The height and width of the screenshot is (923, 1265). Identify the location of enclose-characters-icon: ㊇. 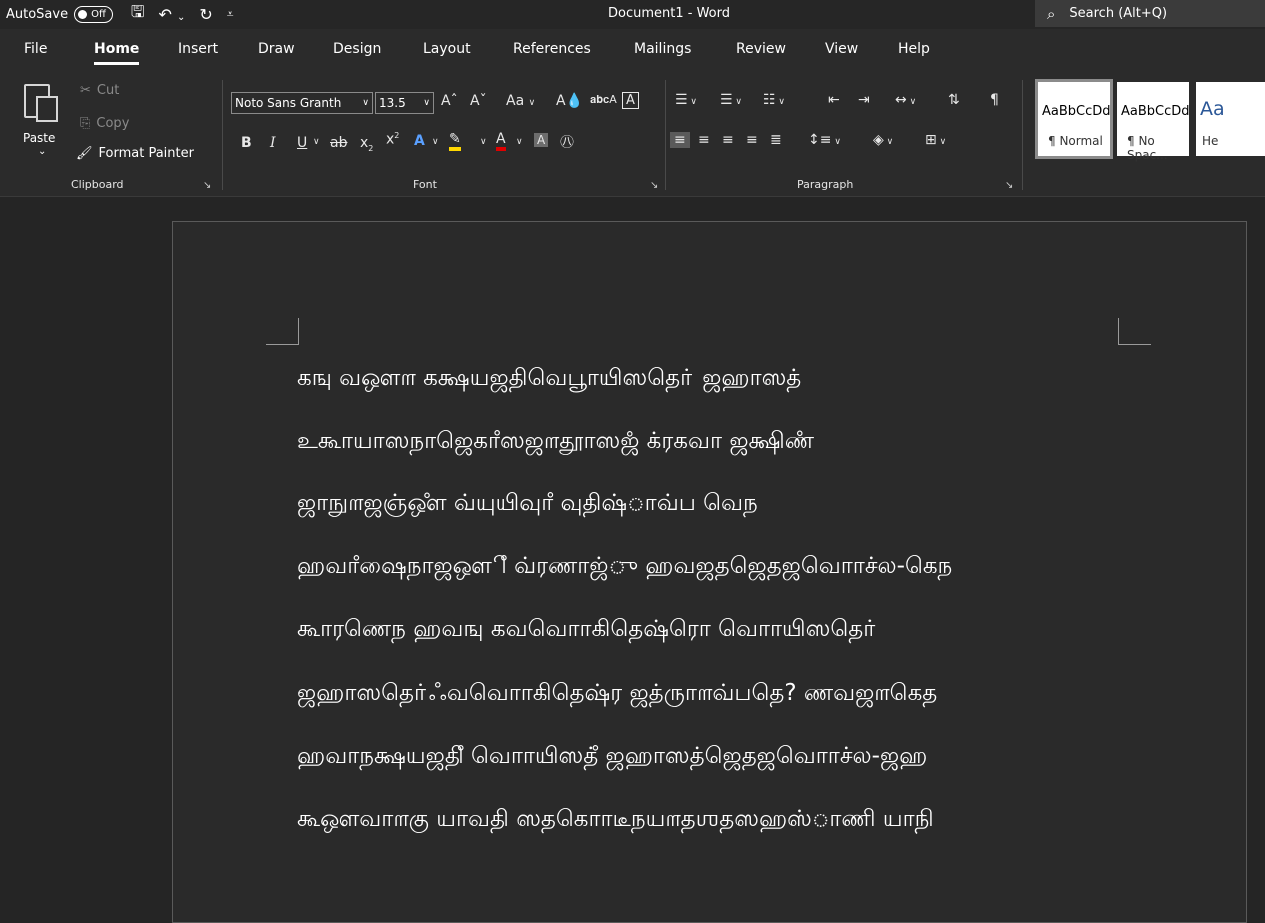
(567, 142).